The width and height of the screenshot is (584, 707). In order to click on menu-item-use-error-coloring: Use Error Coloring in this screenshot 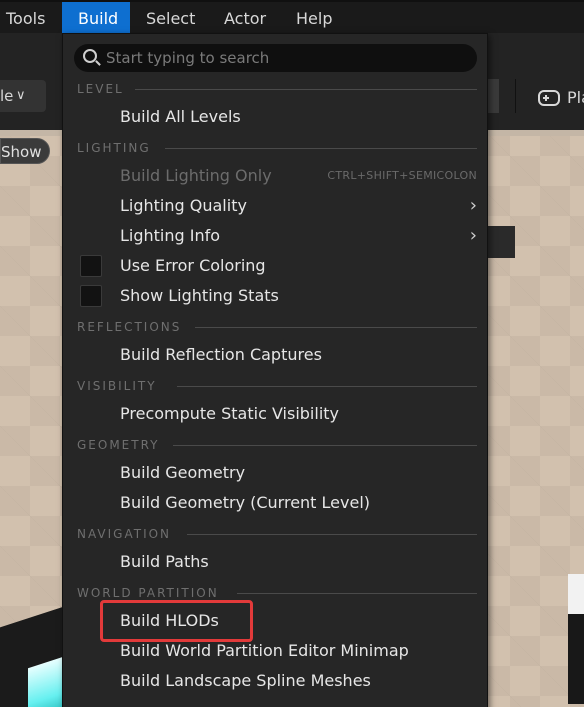, I will do `click(275, 266)`.